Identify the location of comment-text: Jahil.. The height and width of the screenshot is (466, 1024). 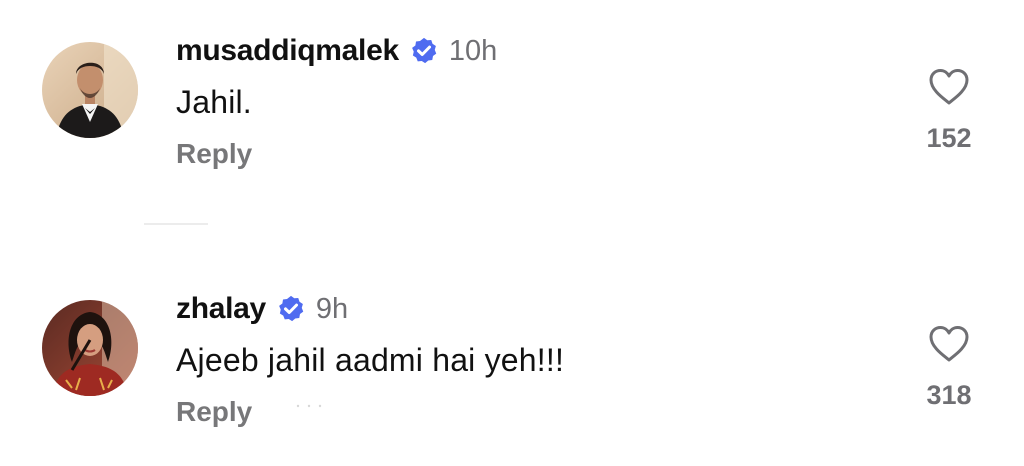
(214, 102).